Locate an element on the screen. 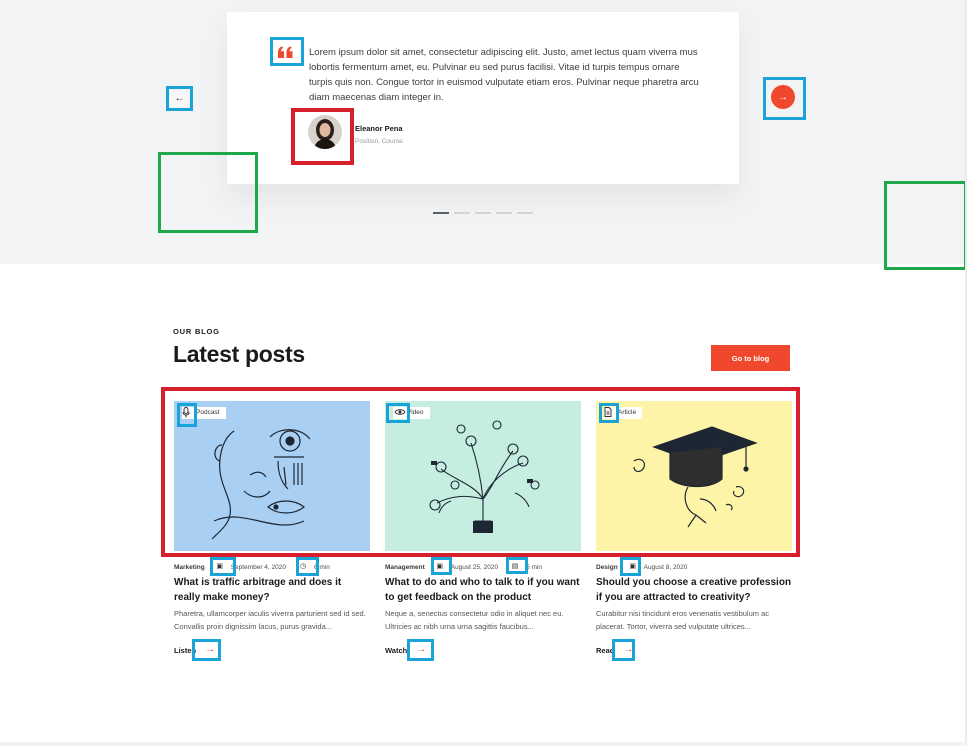 The width and height of the screenshot is (967, 746). page-bottom is located at coordinates (483, 744).